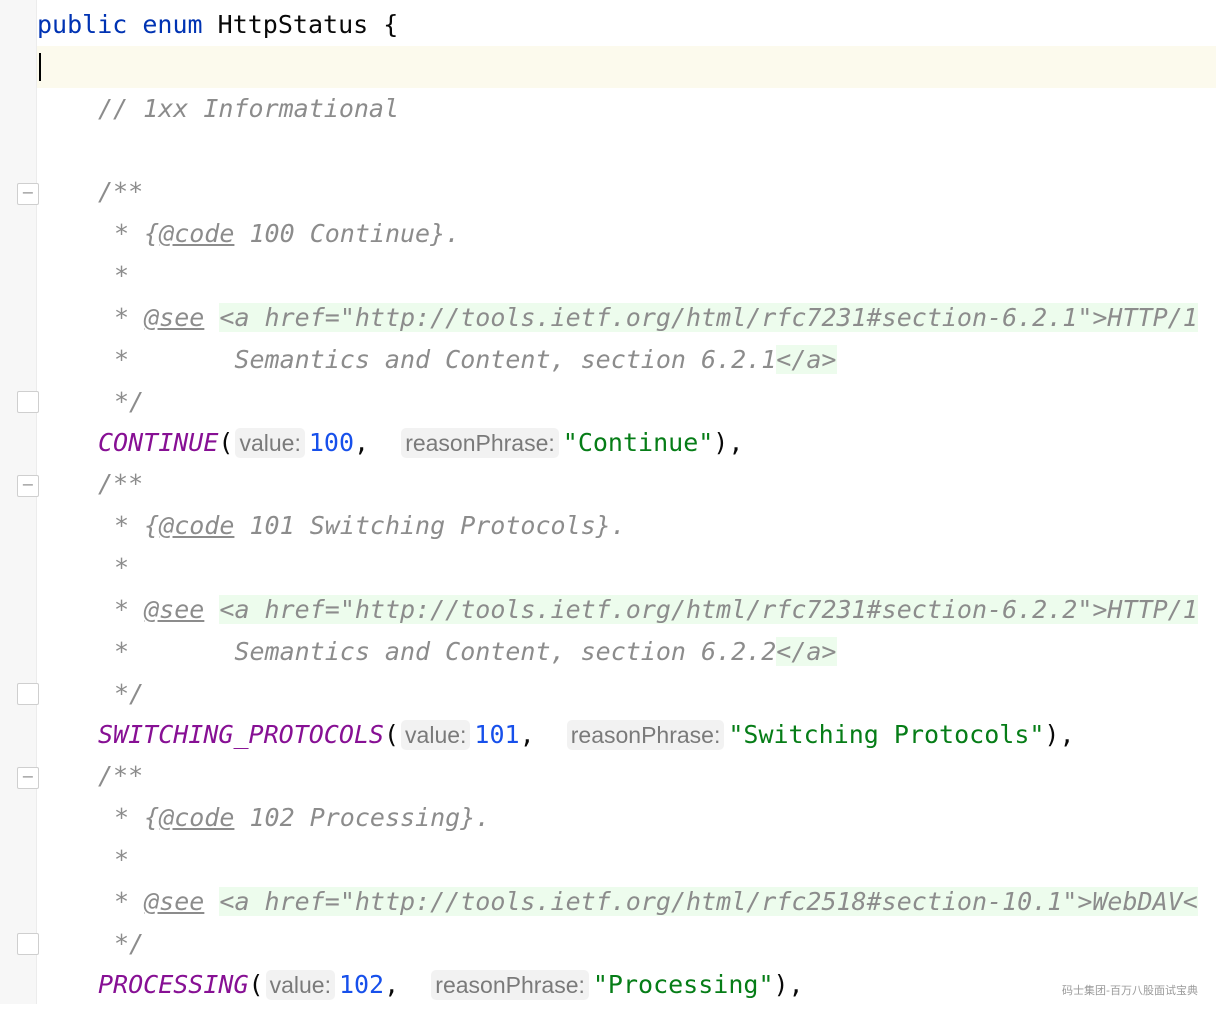 The image size is (1216, 1010). I want to click on status-value: 101, so click(497, 734).